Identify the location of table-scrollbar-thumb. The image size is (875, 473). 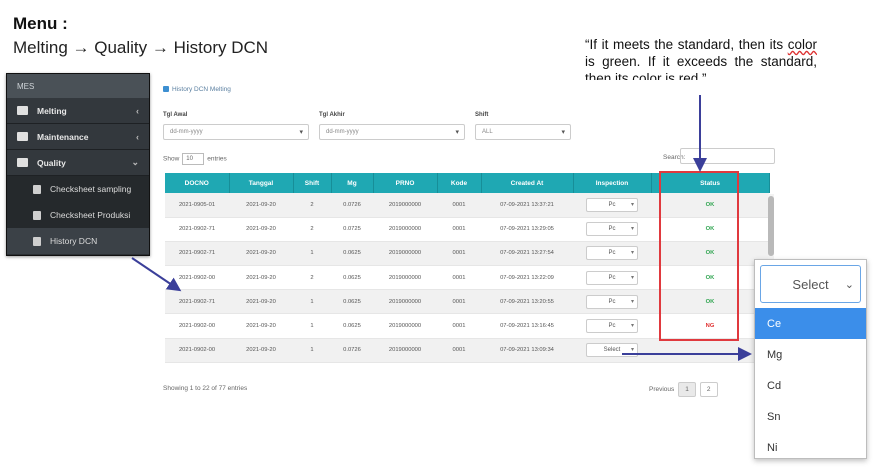
(771, 226).